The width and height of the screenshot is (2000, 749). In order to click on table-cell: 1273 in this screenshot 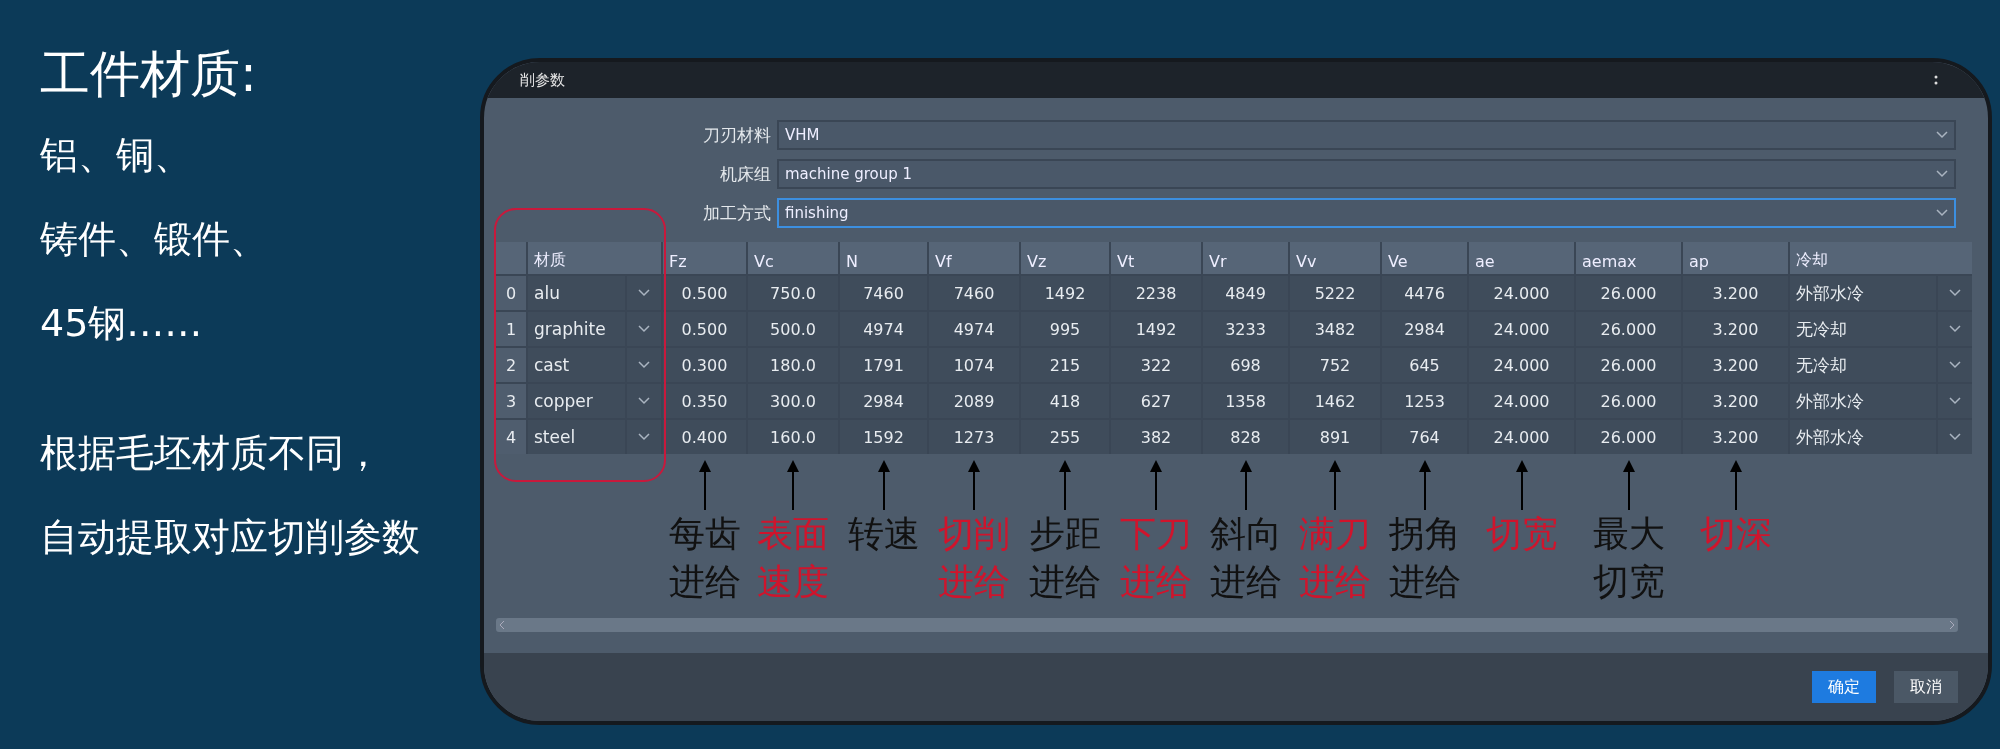, I will do `click(974, 437)`.